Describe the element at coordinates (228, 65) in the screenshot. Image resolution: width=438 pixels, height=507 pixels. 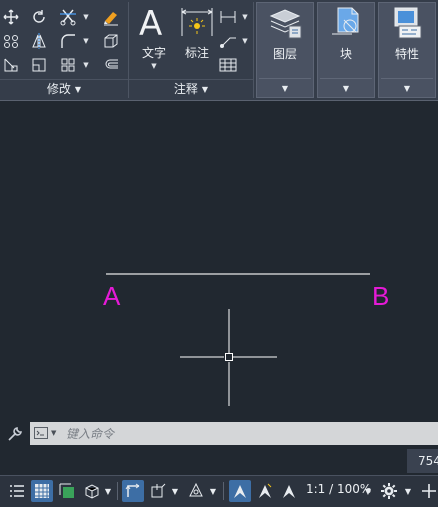
I see `table-icon` at that location.